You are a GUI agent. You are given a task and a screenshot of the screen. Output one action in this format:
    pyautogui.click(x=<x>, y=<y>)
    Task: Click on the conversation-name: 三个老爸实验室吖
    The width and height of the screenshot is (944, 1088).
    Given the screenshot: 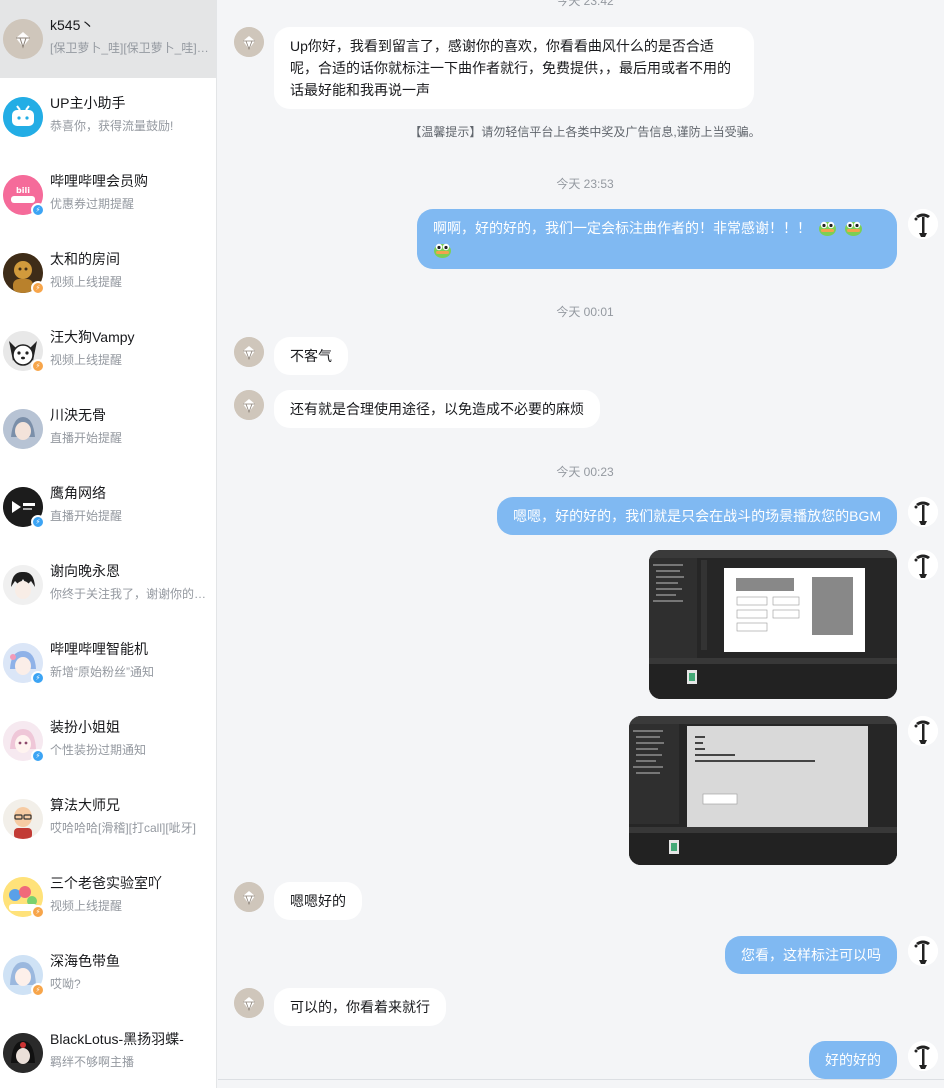 What is the action you would take?
    pyautogui.click(x=106, y=883)
    